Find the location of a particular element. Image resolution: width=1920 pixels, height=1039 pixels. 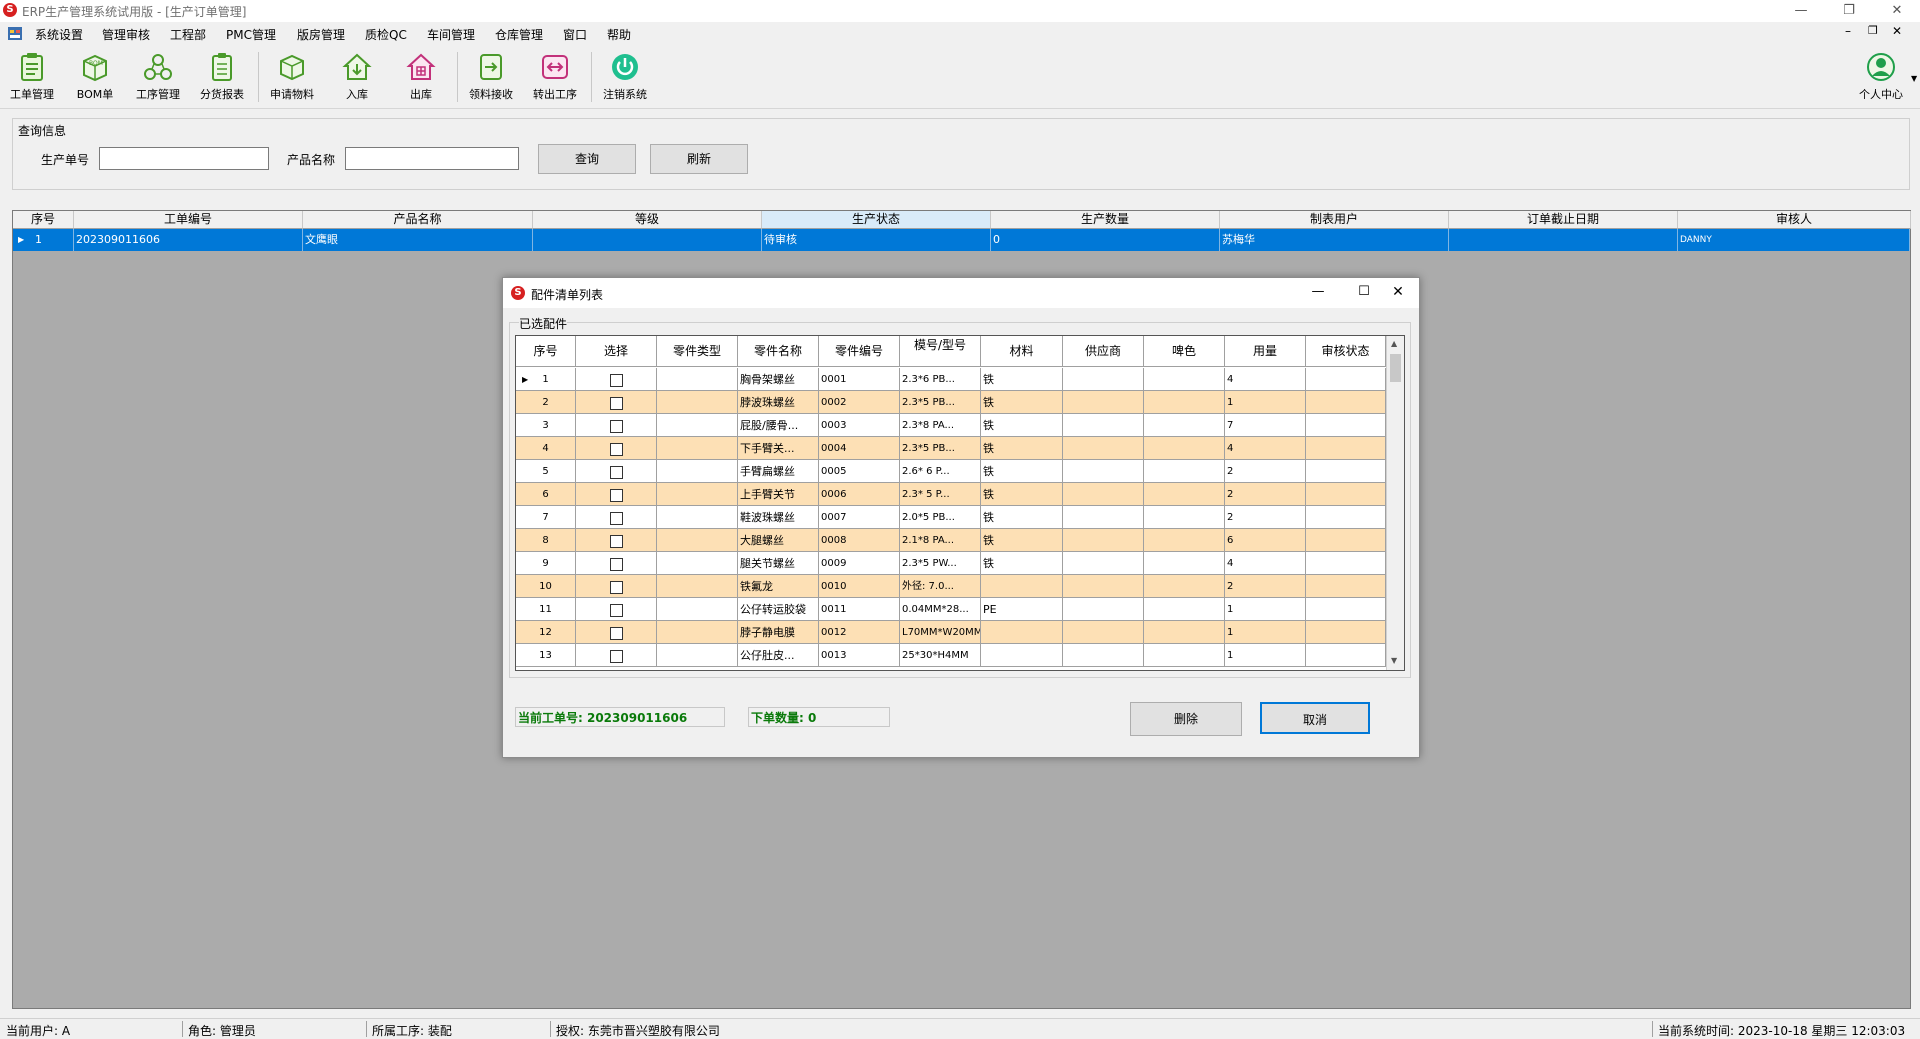

parts-table-row: 4 下手臂关... 0004 2.3*5 PB... 铁 4 is located at coordinates (951, 448).